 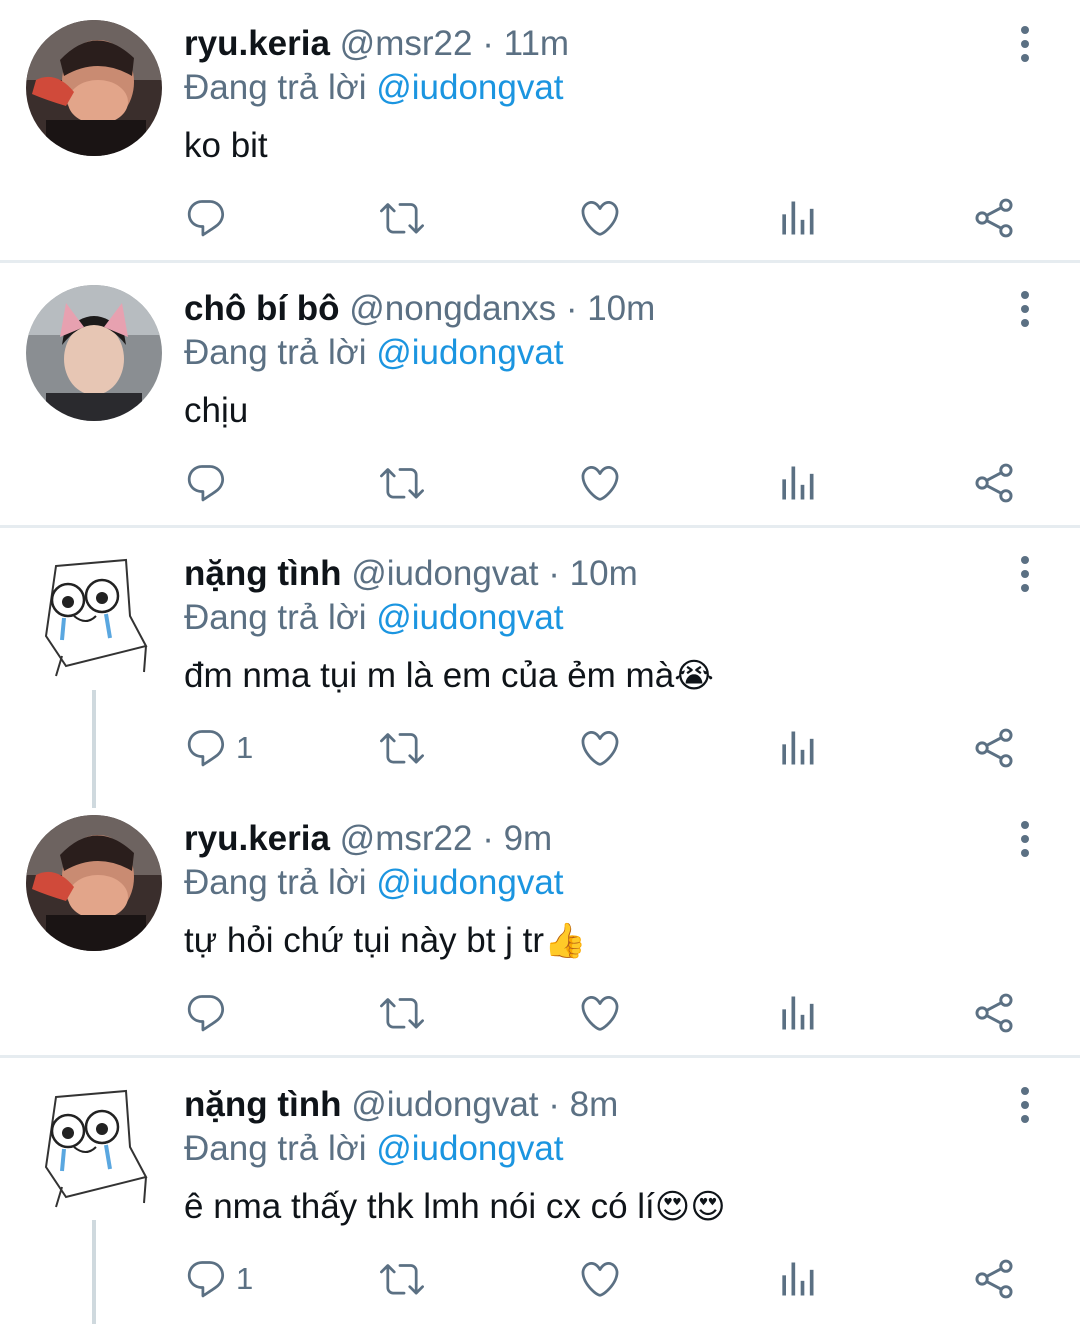 I want to click on timestamp: 11m, so click(x=537, y=43).